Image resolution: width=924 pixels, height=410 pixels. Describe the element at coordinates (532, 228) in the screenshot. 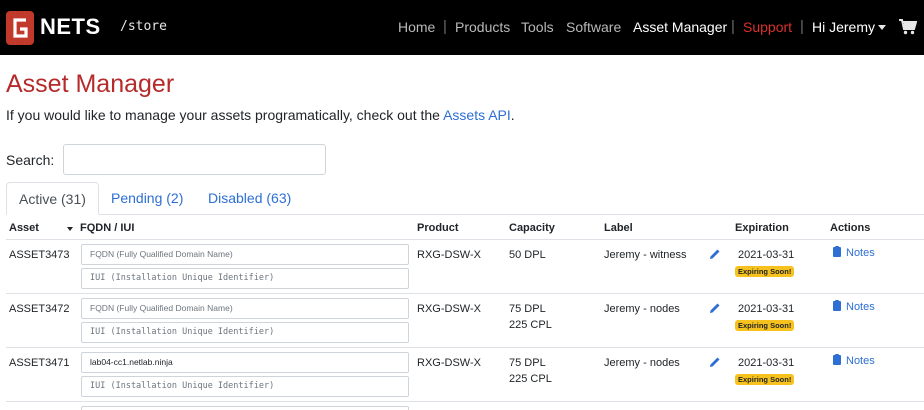

I see `column-header-capacity: Capacity` at that location.